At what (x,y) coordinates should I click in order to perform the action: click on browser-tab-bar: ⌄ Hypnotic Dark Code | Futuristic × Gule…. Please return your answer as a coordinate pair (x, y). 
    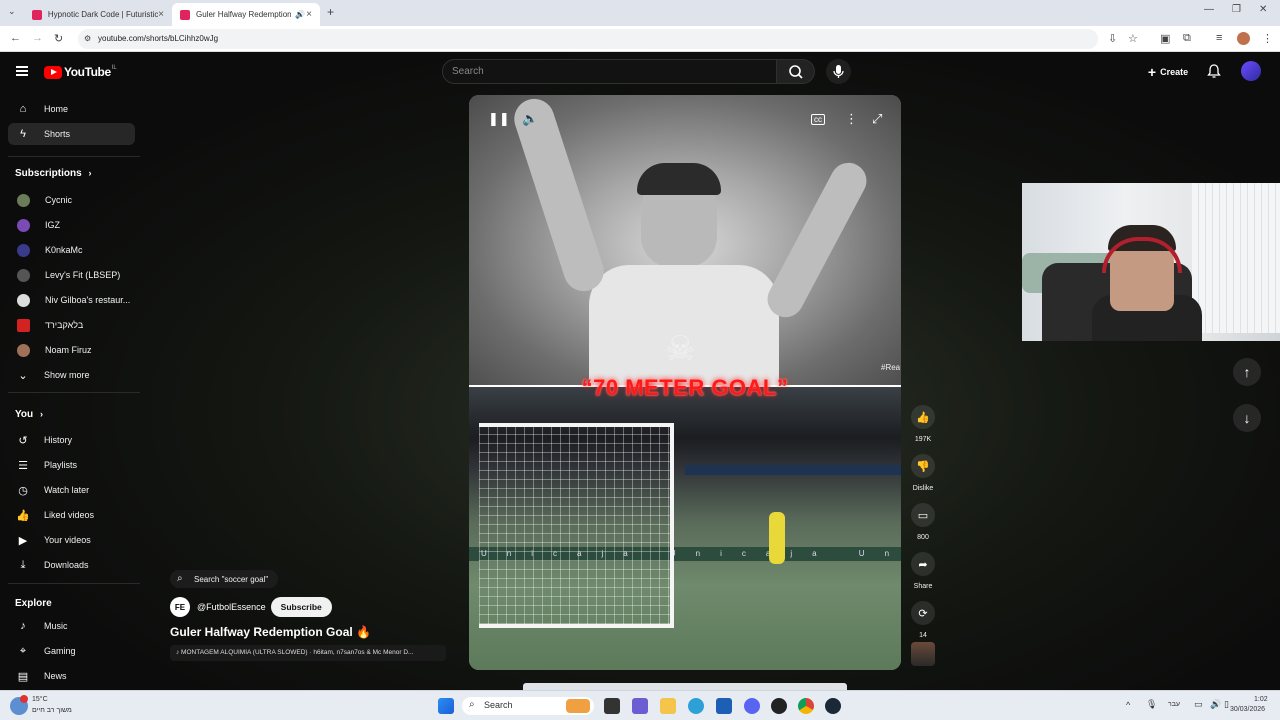
    Looking at the image, I should click on (640, 13).